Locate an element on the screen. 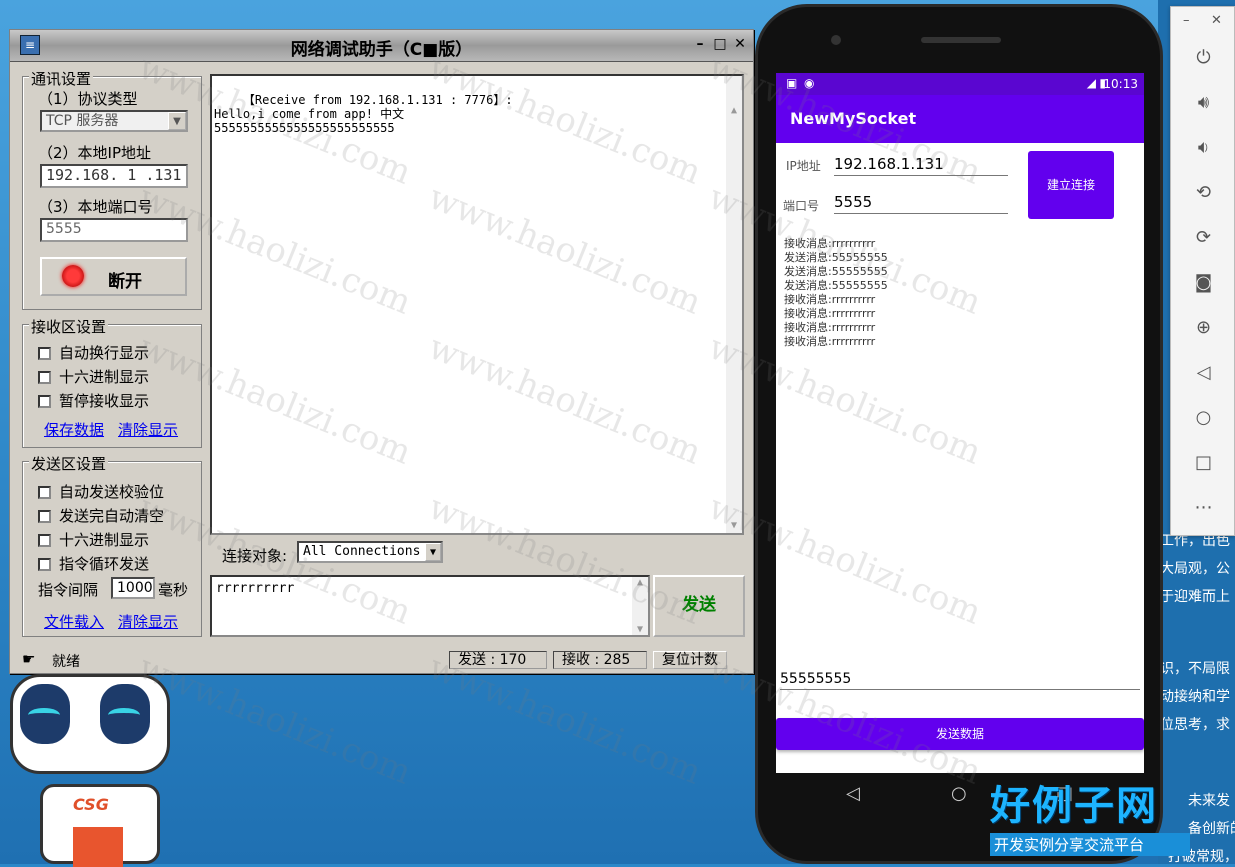 This screenshot has width=1235, height=867. checkbox-hex-display: 十六进制显示 is located at coordinates (93, 376).